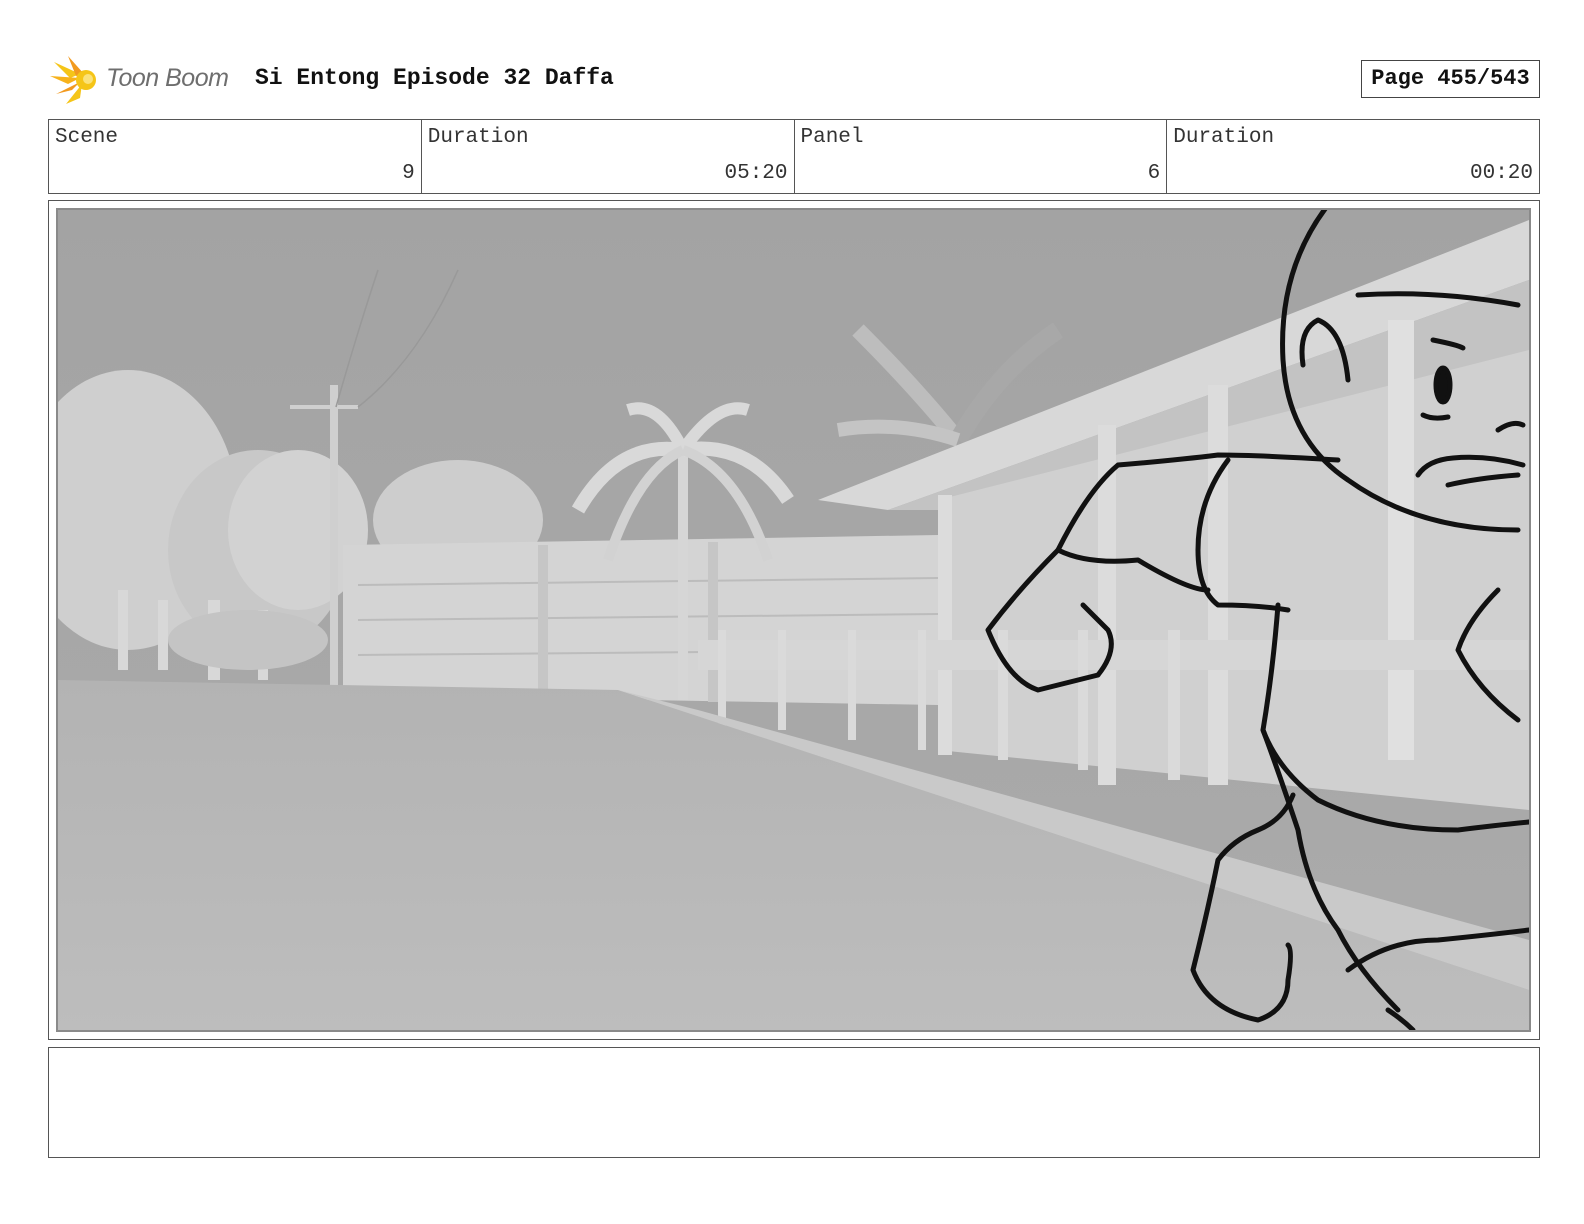  I want to click on scene-duration-cell: Duration 05:20, so click(608, 156).